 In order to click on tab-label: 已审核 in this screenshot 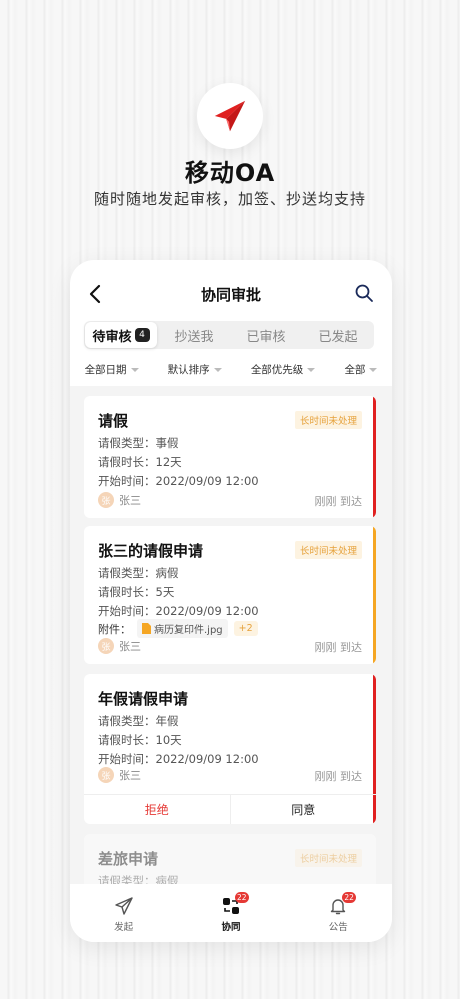, I will do `click(266, 337)`.